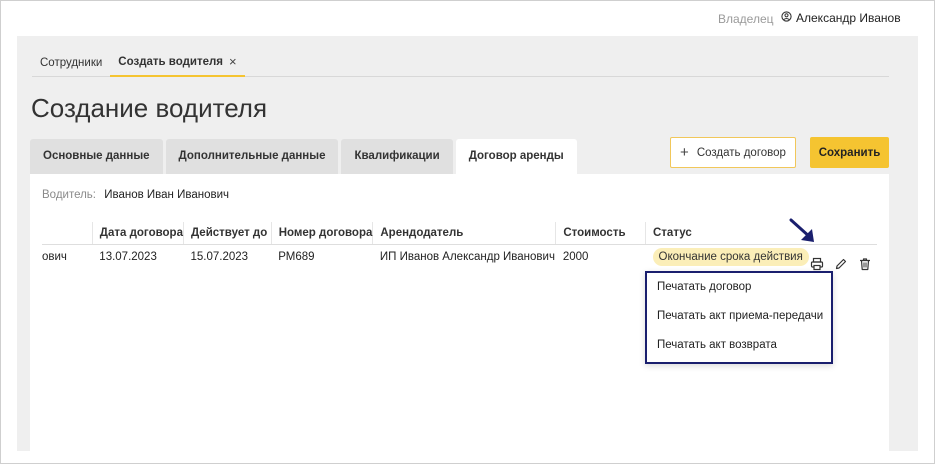 The width and height of the screenshot is (935, 464). Describe the element at coordinates (54, 257) in the screenshot. I see `cell-name: ович` at that location.